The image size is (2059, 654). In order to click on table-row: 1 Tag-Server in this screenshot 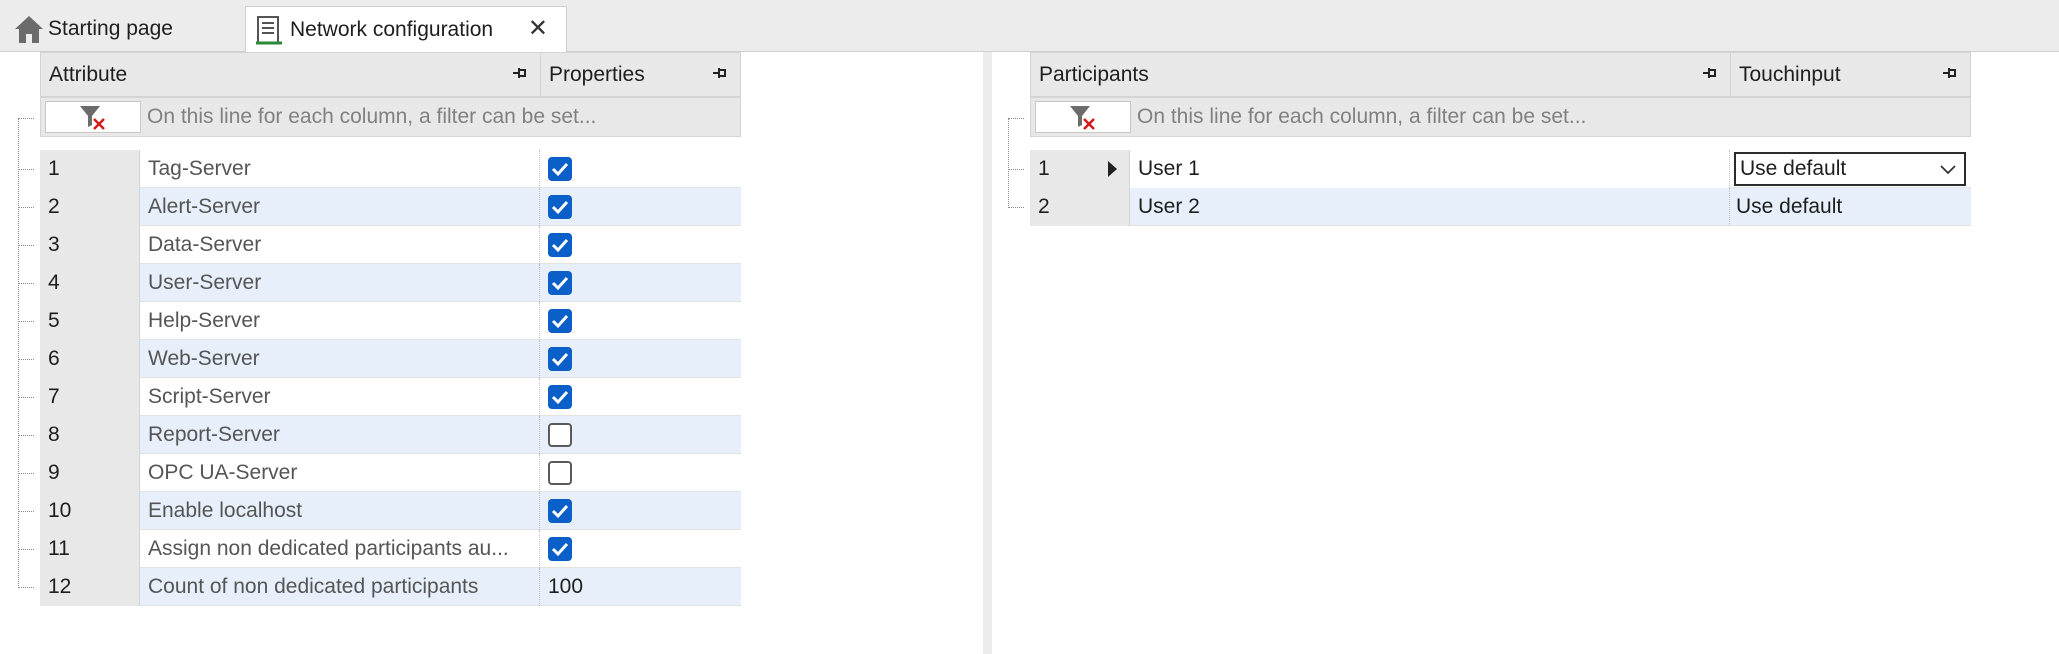, I will do `click(379, 169)`.